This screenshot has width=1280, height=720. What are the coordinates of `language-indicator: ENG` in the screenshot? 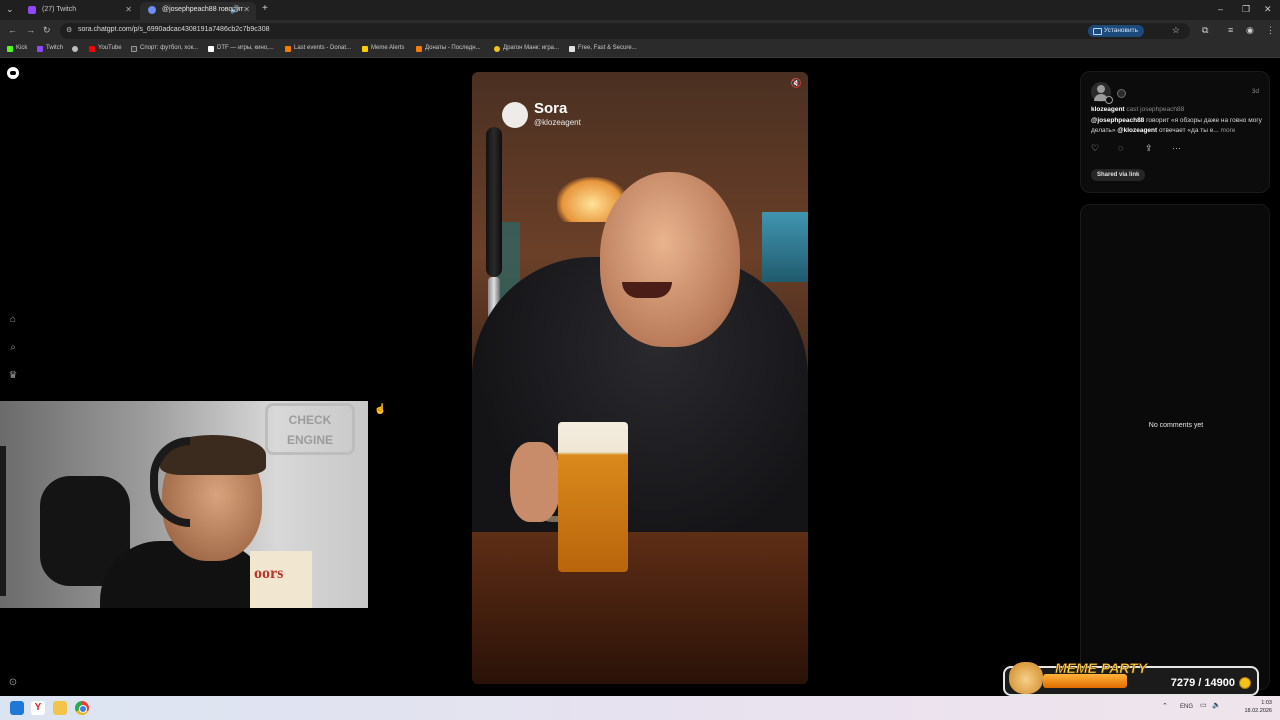 It's located at (1186, 707).